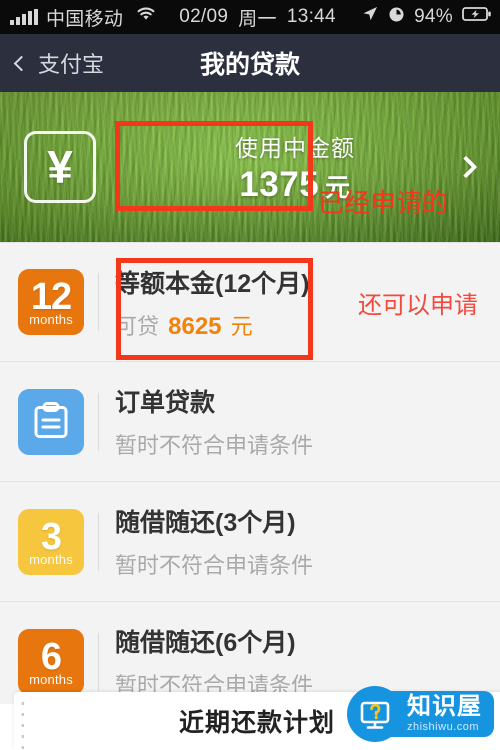  I want to click on battery-charging-icon, so click(477, 17).